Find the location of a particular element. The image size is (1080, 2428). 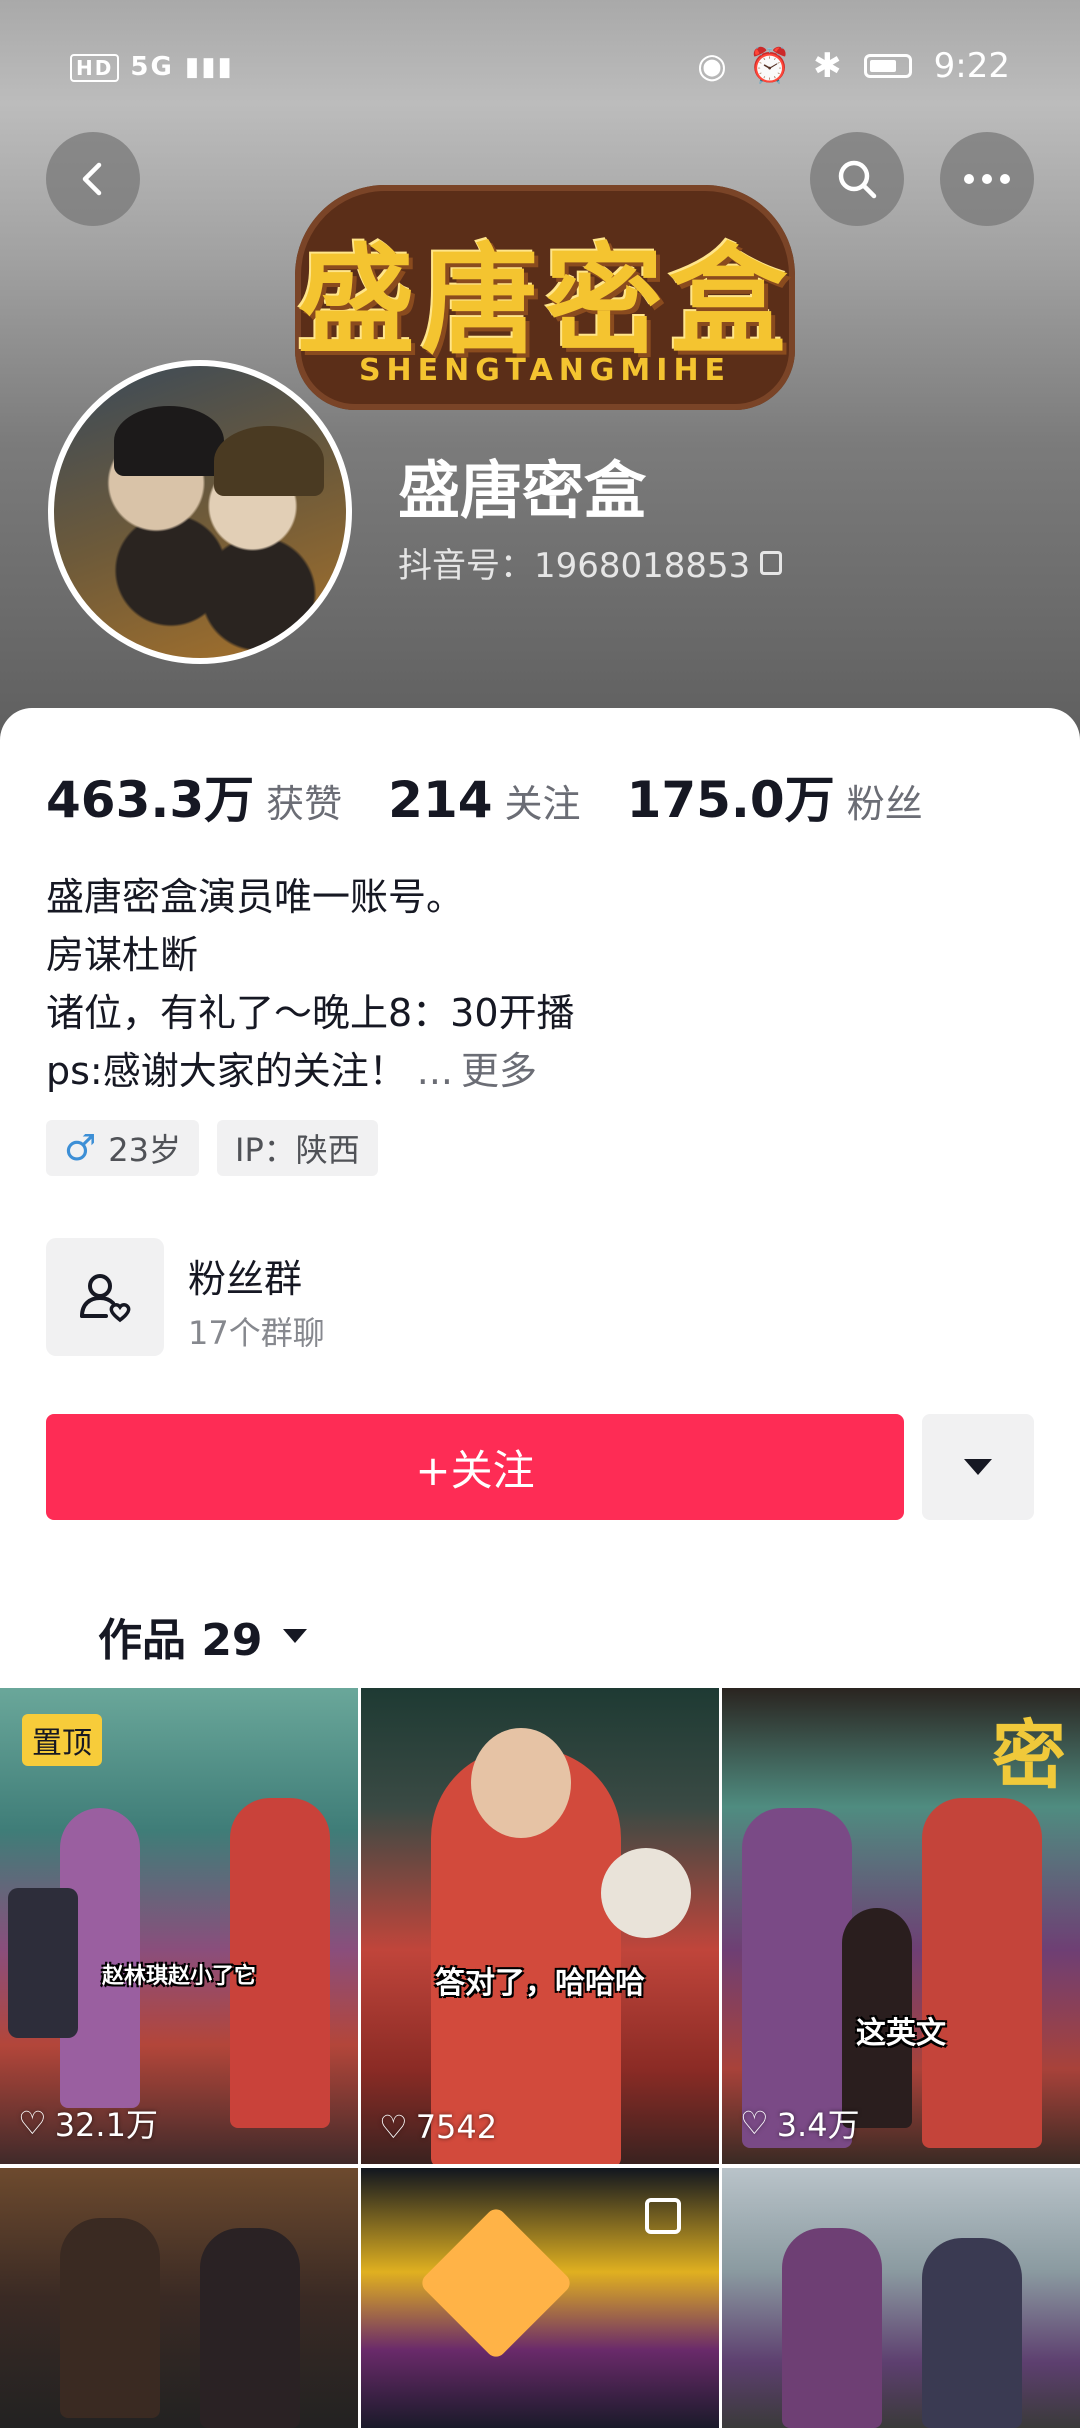

stat-followers: 175.0万 粉丝 is located at coordinates (775, 796).